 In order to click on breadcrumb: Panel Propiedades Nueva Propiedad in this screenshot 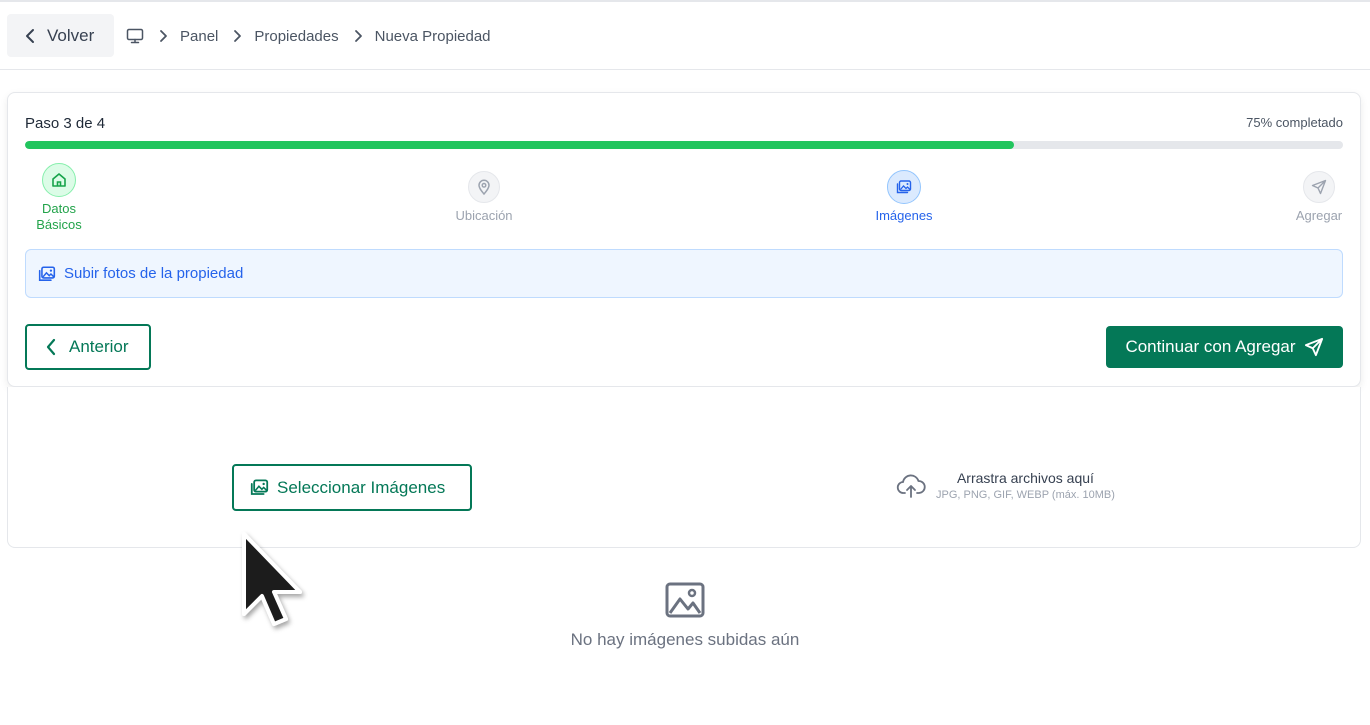, I will do `click(308, 36)`.